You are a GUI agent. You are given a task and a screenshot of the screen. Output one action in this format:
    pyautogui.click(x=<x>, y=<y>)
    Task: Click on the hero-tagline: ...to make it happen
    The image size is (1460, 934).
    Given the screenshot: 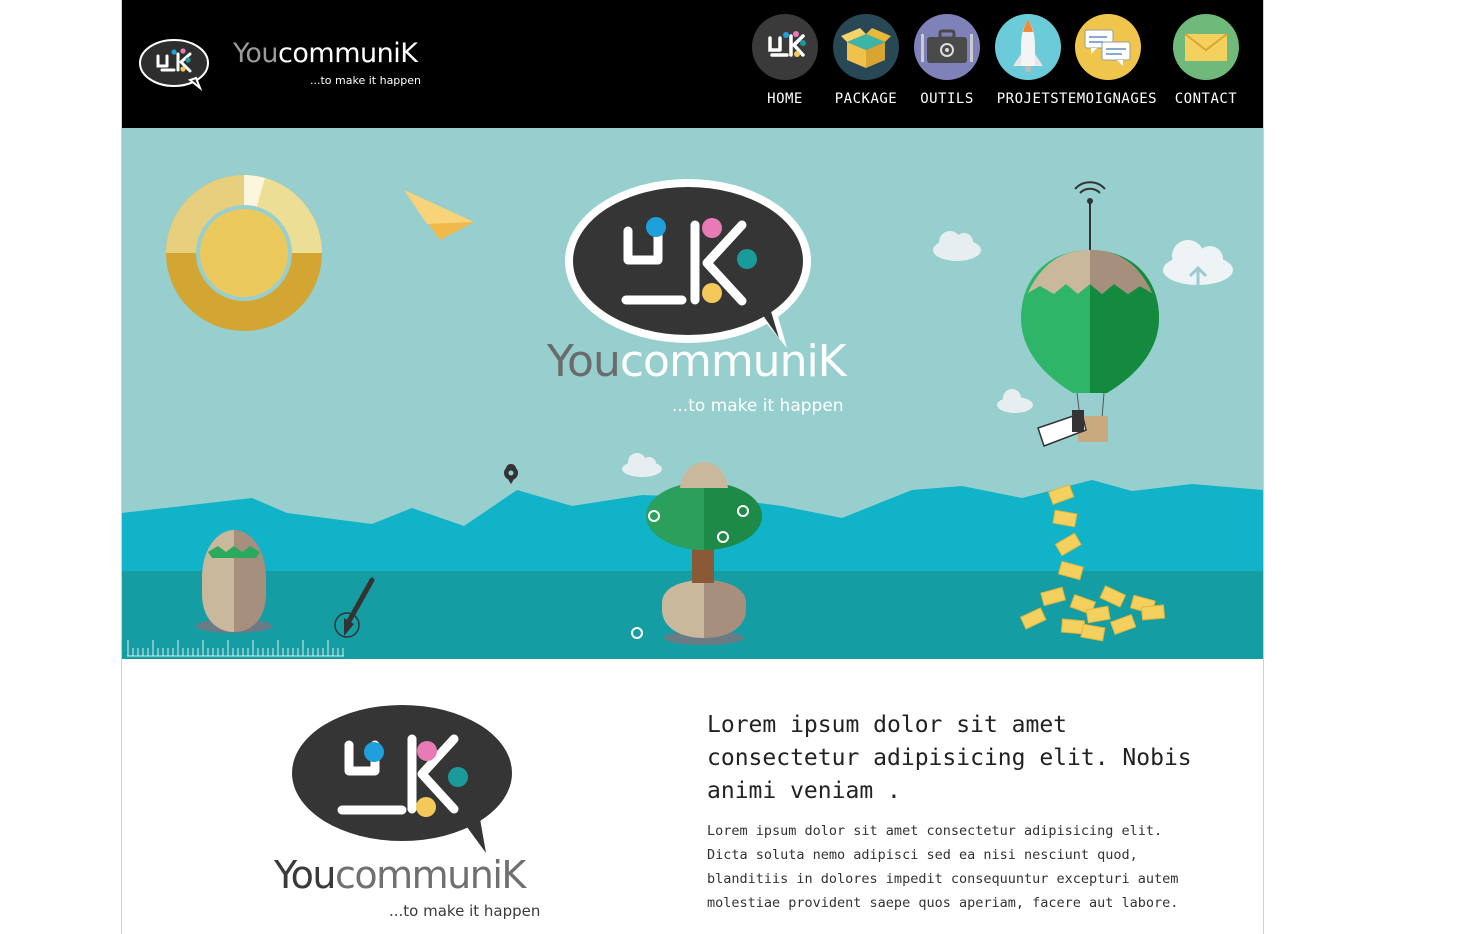 What is the action you would take?
    pyautogui.click(x=758, y=406)
    